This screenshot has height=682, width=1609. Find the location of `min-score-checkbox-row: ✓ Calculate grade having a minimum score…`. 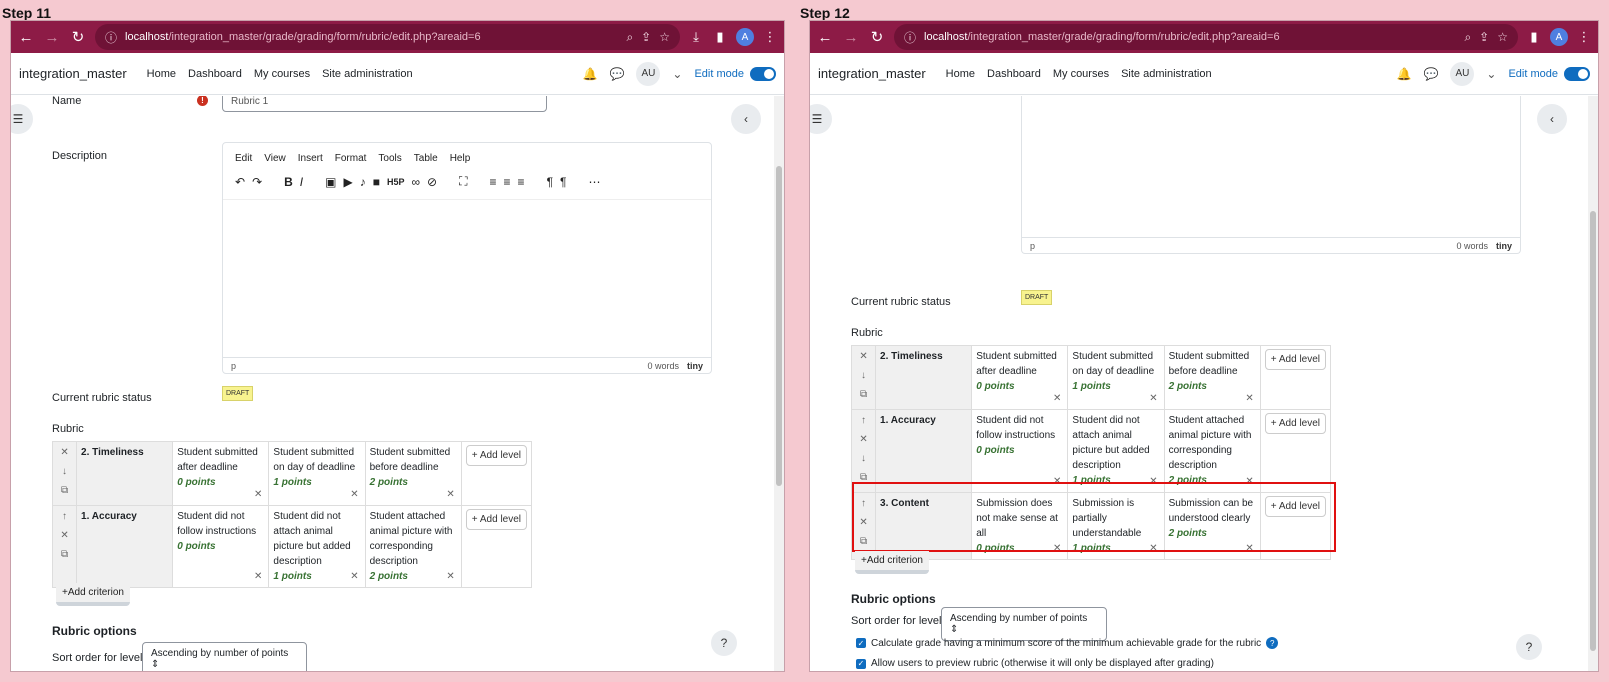

min-score-checkbox-row: ✓ Calculate grade having a minimum score… is located at coordinates (1067, 643).